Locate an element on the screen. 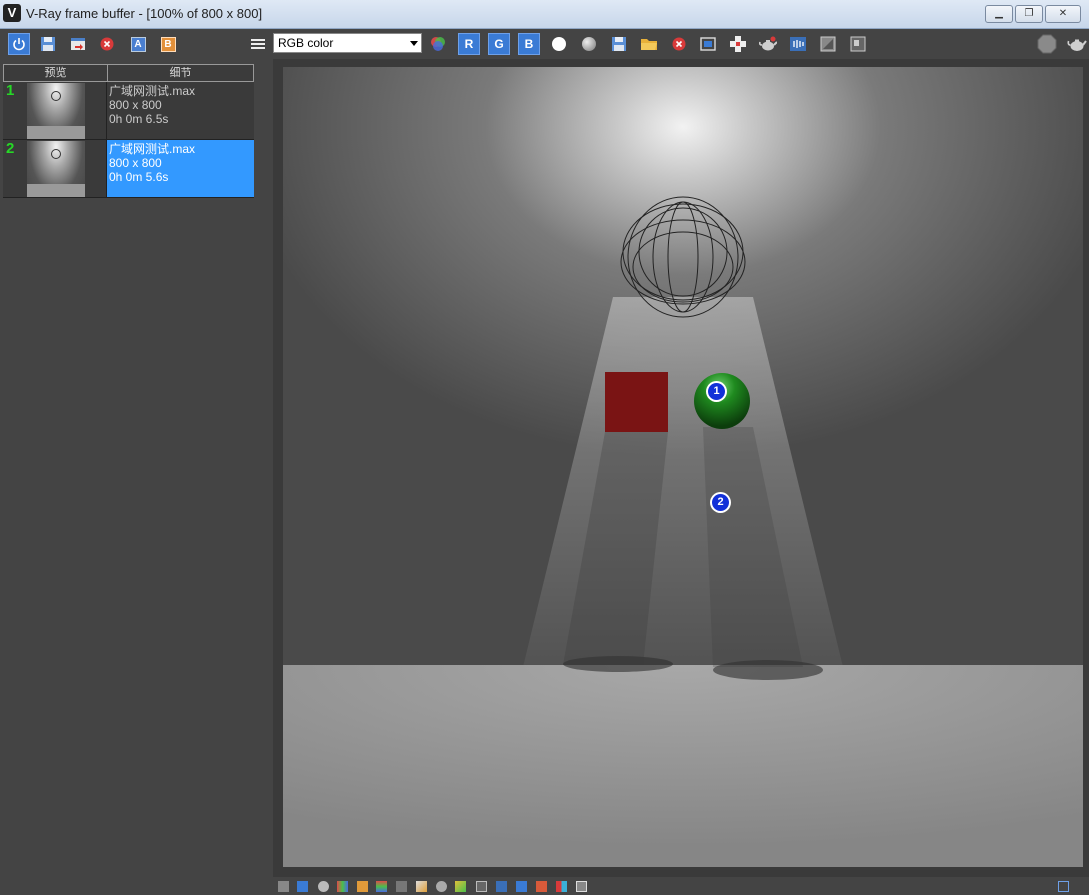  marker-2: 2 is located at coordinates (720, 502).